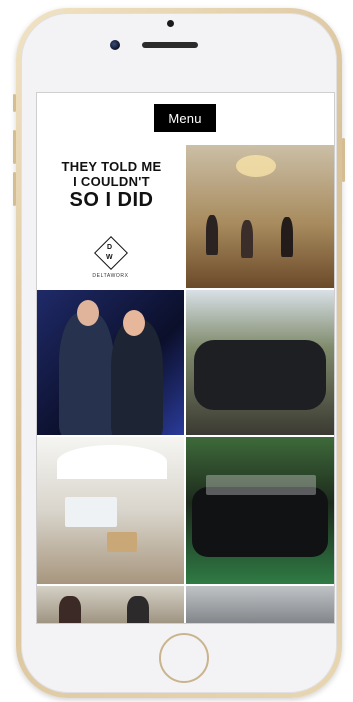  I want to click on front-camera-icon, so click(115, 45).